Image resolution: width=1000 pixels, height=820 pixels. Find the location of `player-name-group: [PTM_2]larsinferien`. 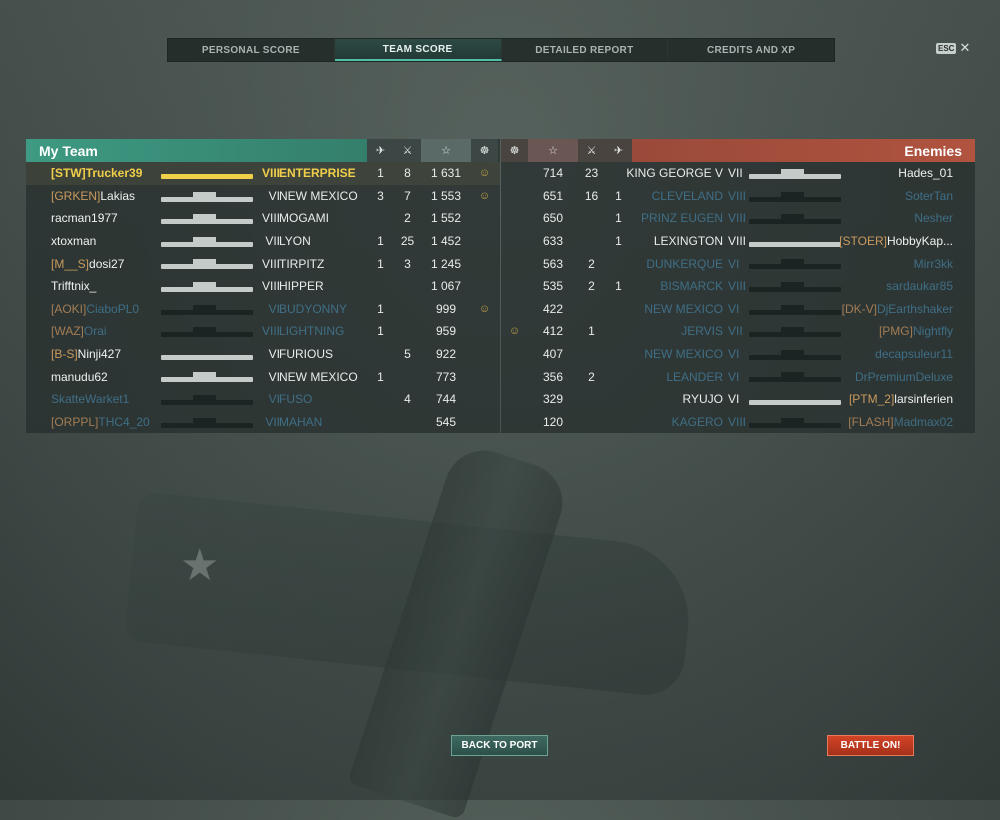

player-name-group: [PTM_2]larsinferien is located at coordinates (901, 399).